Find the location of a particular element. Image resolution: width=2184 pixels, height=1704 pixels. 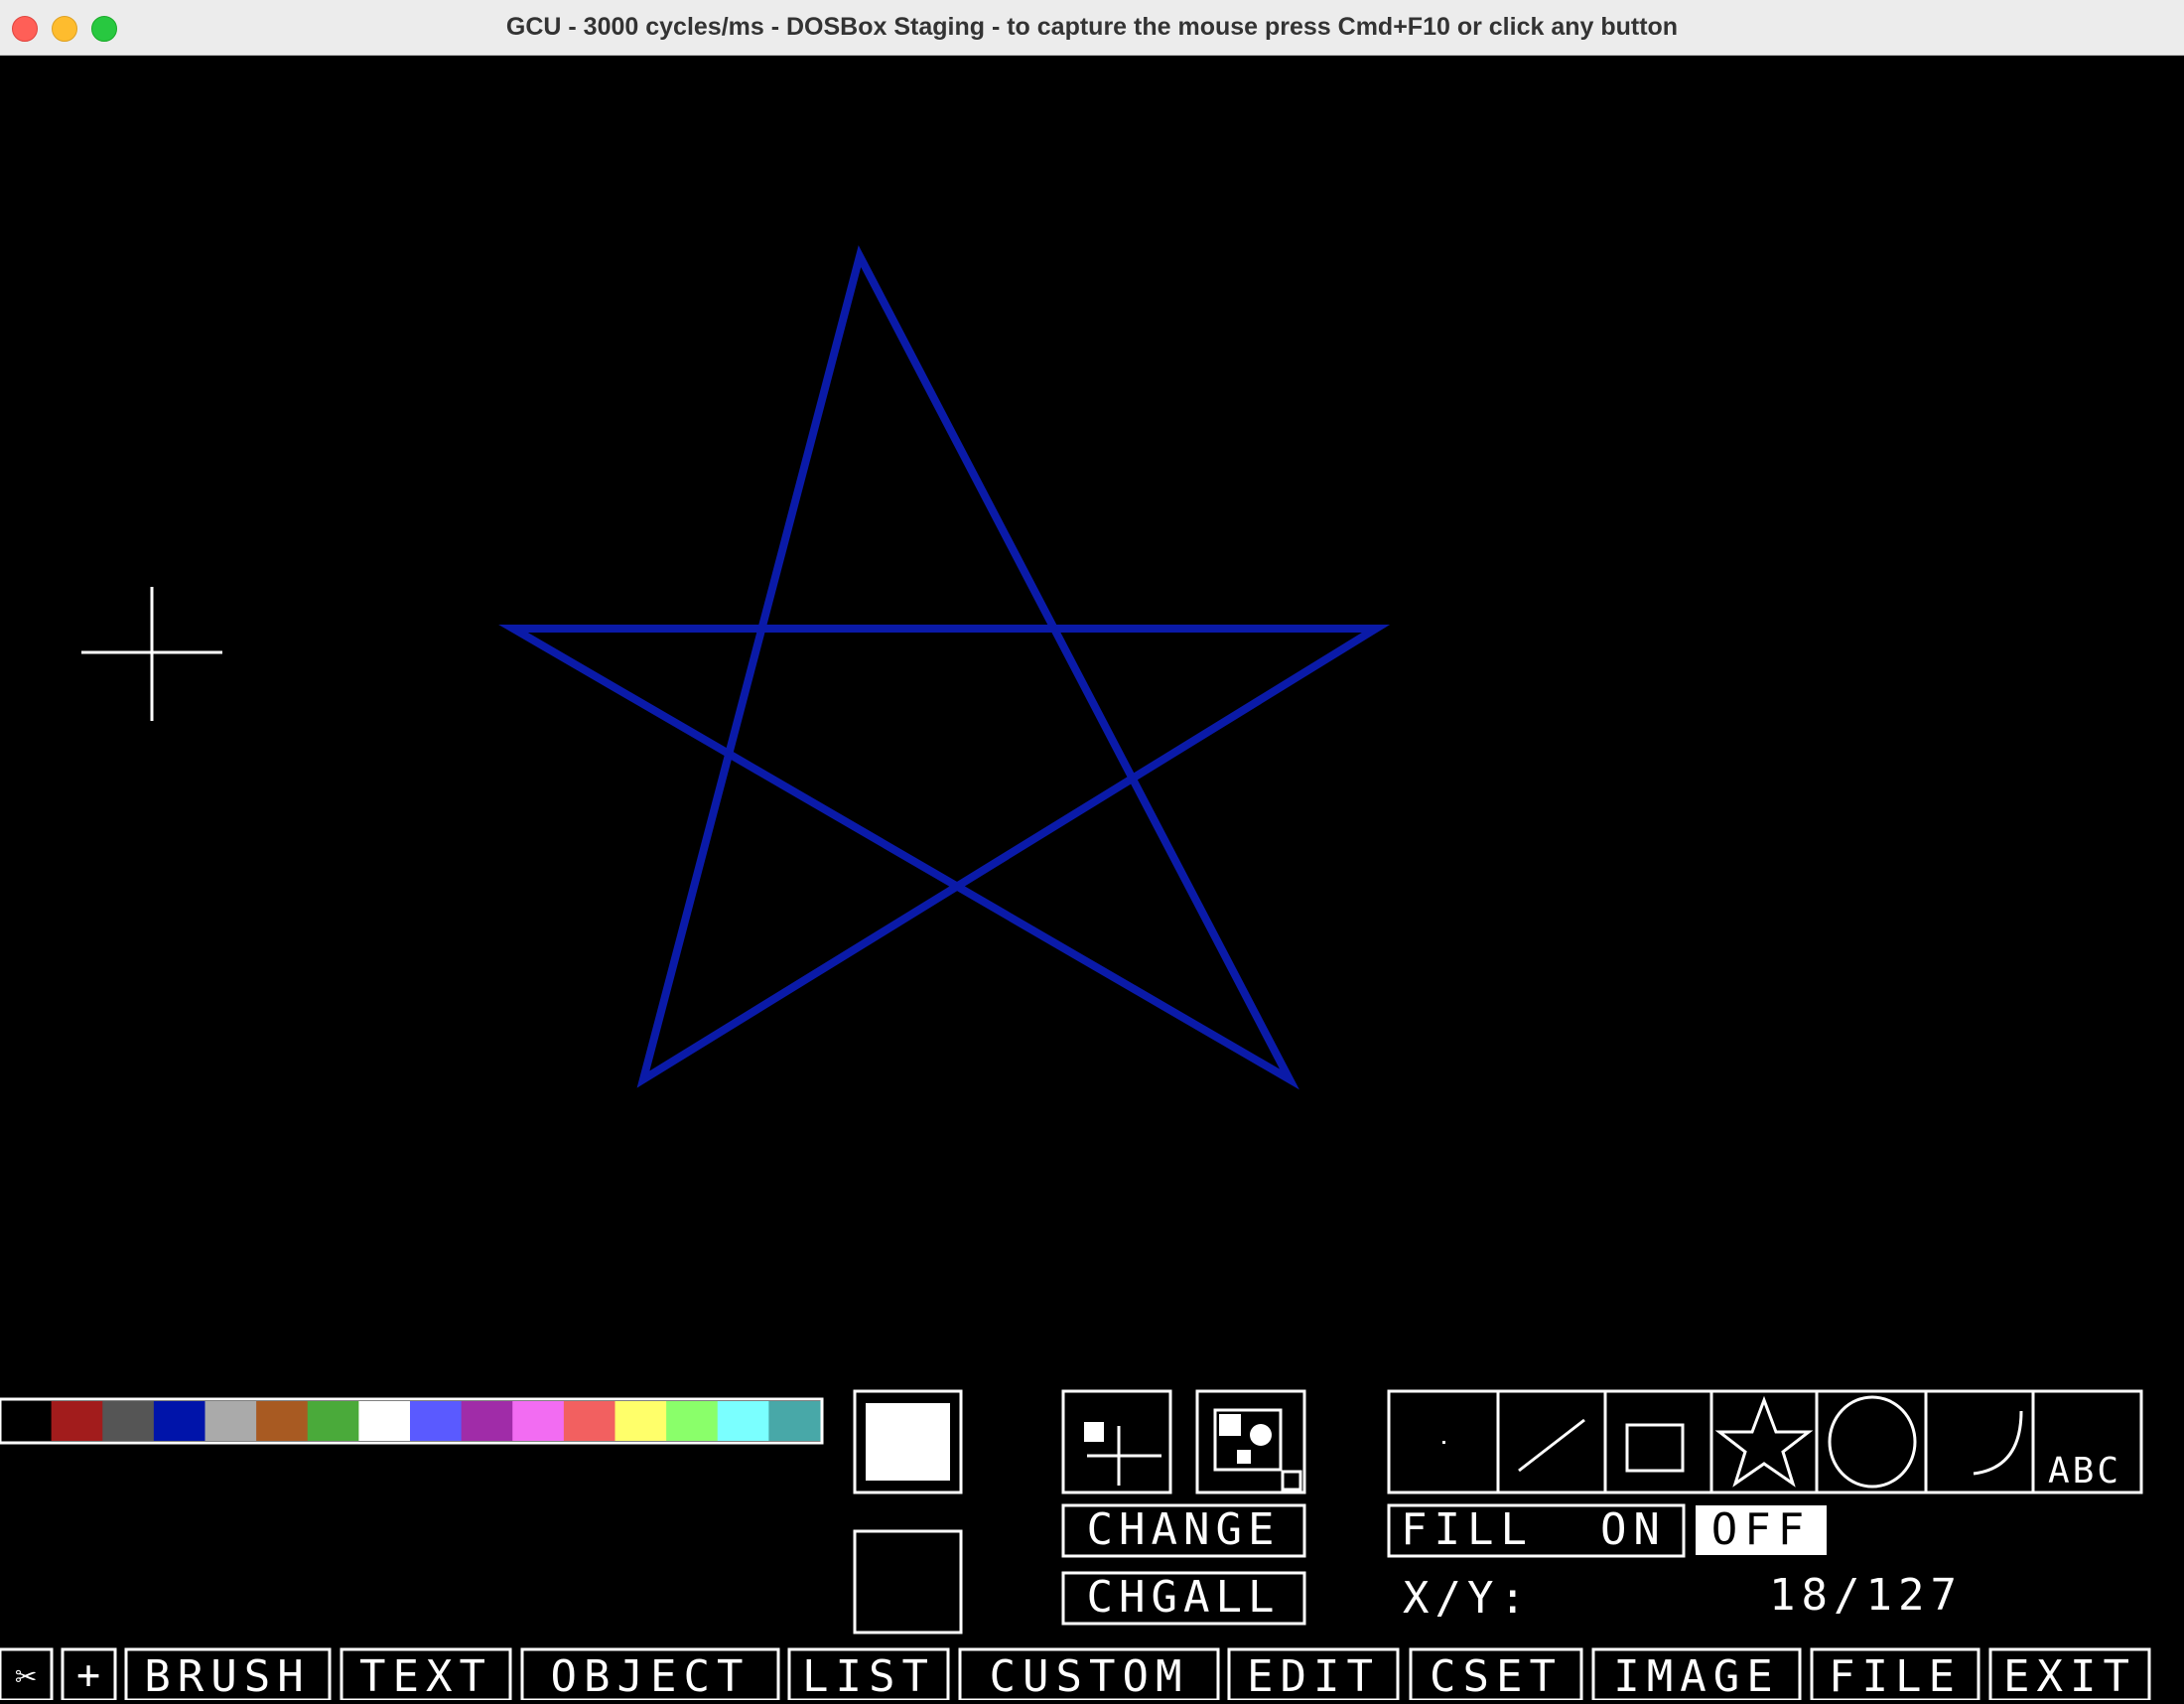

menu-exit: EXIT is located at coordinates (2069, 1674).